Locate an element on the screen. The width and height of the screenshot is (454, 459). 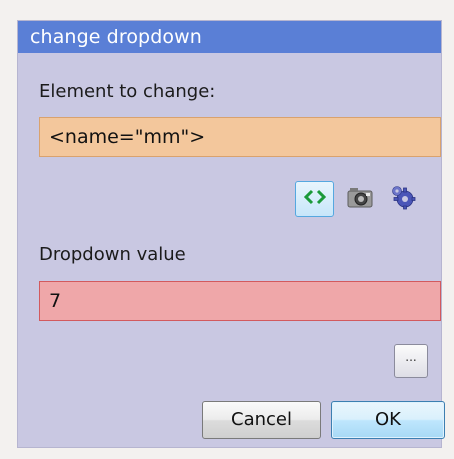
element-to-change-label: Element to change: is located at coordinates (127, 91).